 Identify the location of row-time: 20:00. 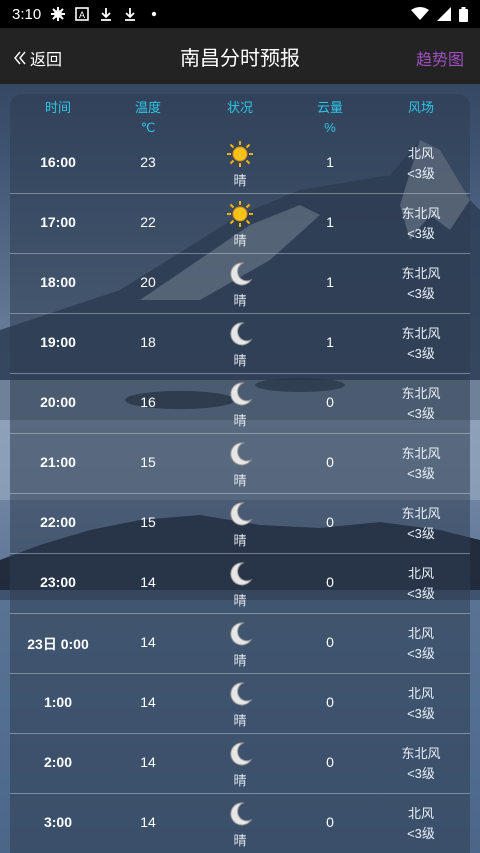
(58, 402).